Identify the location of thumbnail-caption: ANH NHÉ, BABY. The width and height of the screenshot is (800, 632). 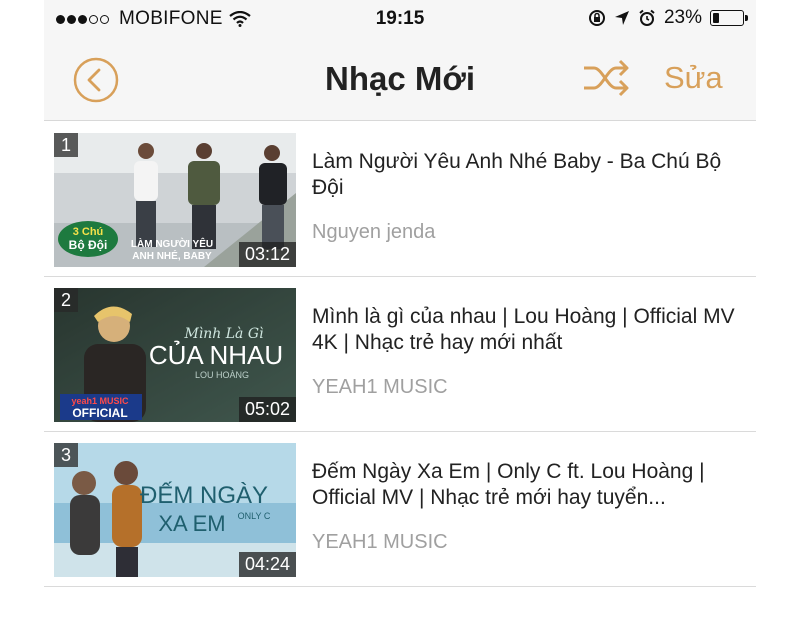
(172, 255).